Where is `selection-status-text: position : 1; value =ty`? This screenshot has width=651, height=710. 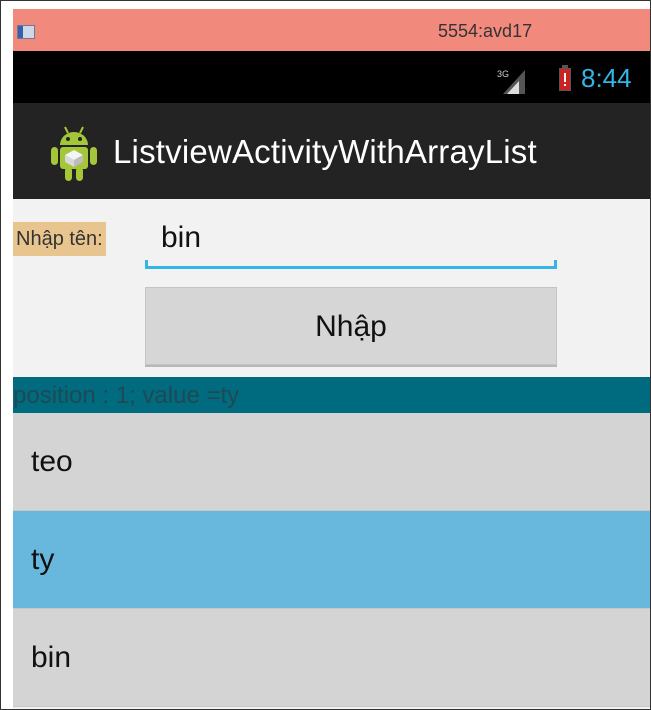
selection-status-text: position : 1; value =ty is located at coordinates (331, 395).